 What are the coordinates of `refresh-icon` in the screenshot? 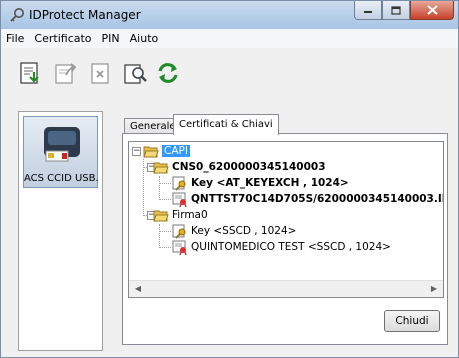 It's located at (168, 73).